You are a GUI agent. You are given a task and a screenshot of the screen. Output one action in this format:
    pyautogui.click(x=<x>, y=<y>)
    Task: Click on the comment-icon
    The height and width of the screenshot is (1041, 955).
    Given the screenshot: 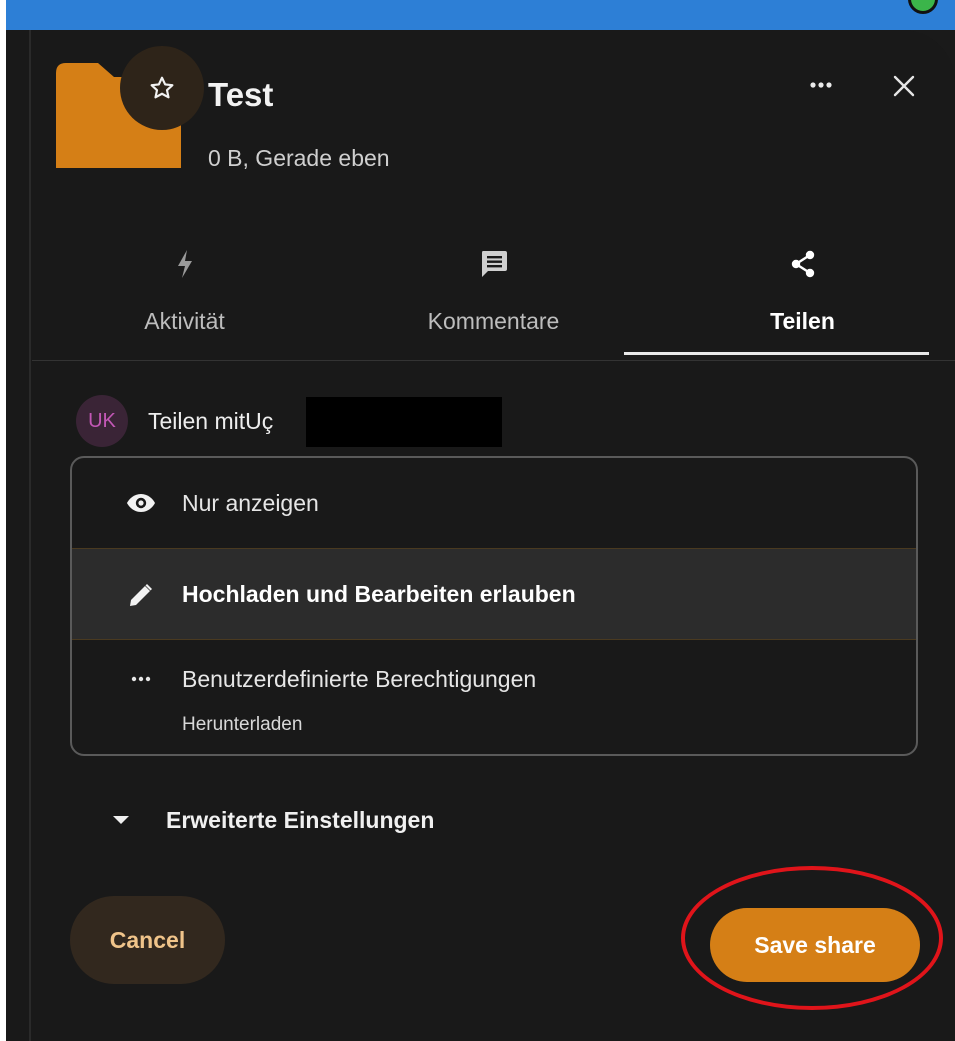 What is the action you would take?
    pyautogui.click(x=494, y=264)
    